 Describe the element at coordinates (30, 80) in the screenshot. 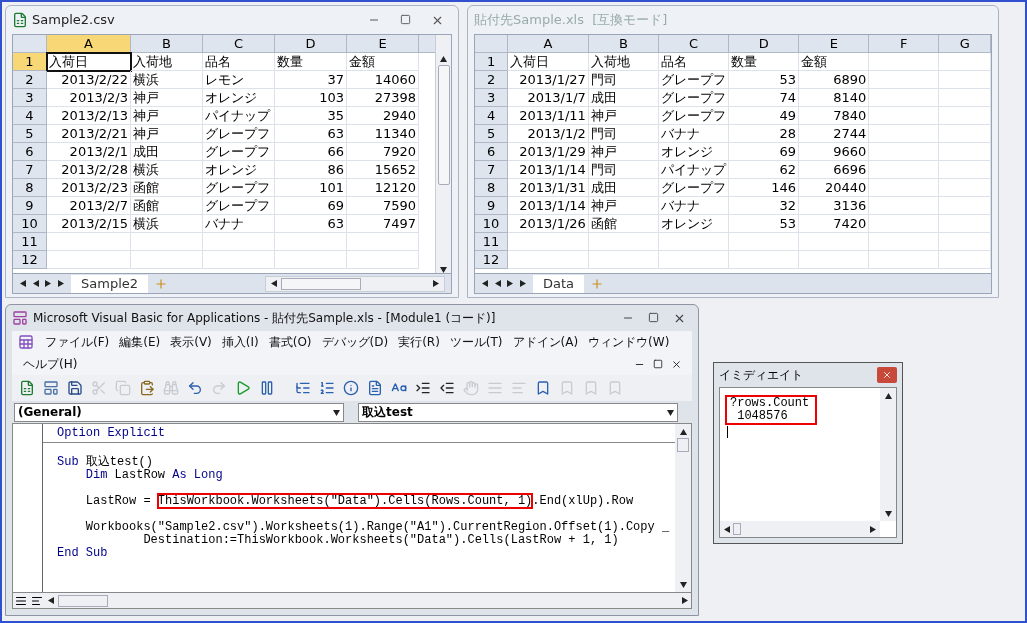

I see `row-header: 2` at that location.